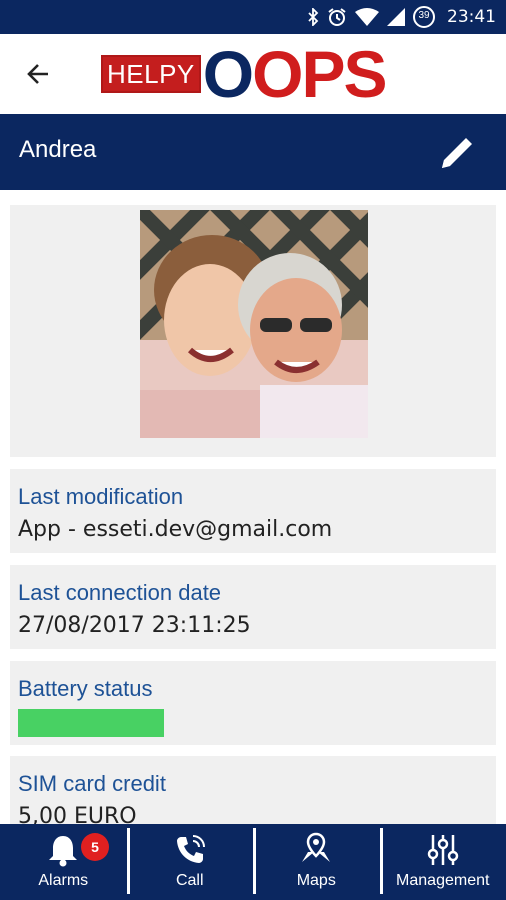 This screenshot has width=506, height=900. I want to click on nav-management: Management, so click(442, 862).